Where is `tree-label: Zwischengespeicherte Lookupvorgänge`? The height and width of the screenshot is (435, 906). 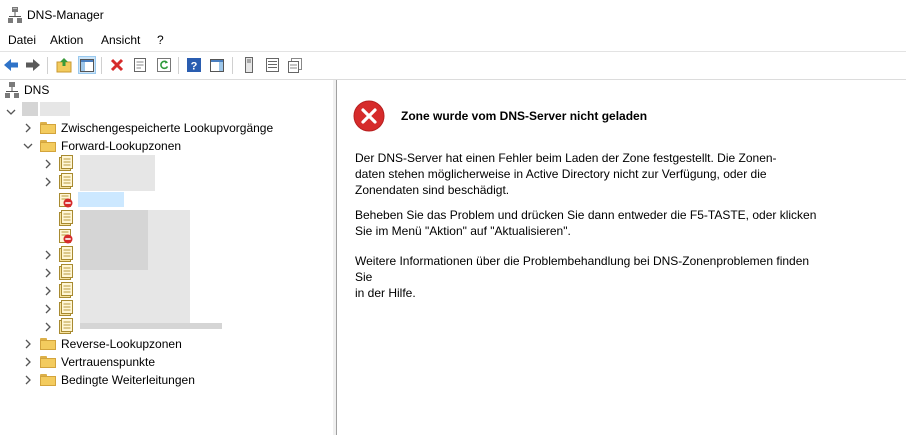 tree-label: Zwischengespeicherte Lookupvorgänge is located at coordinates (167, 128).